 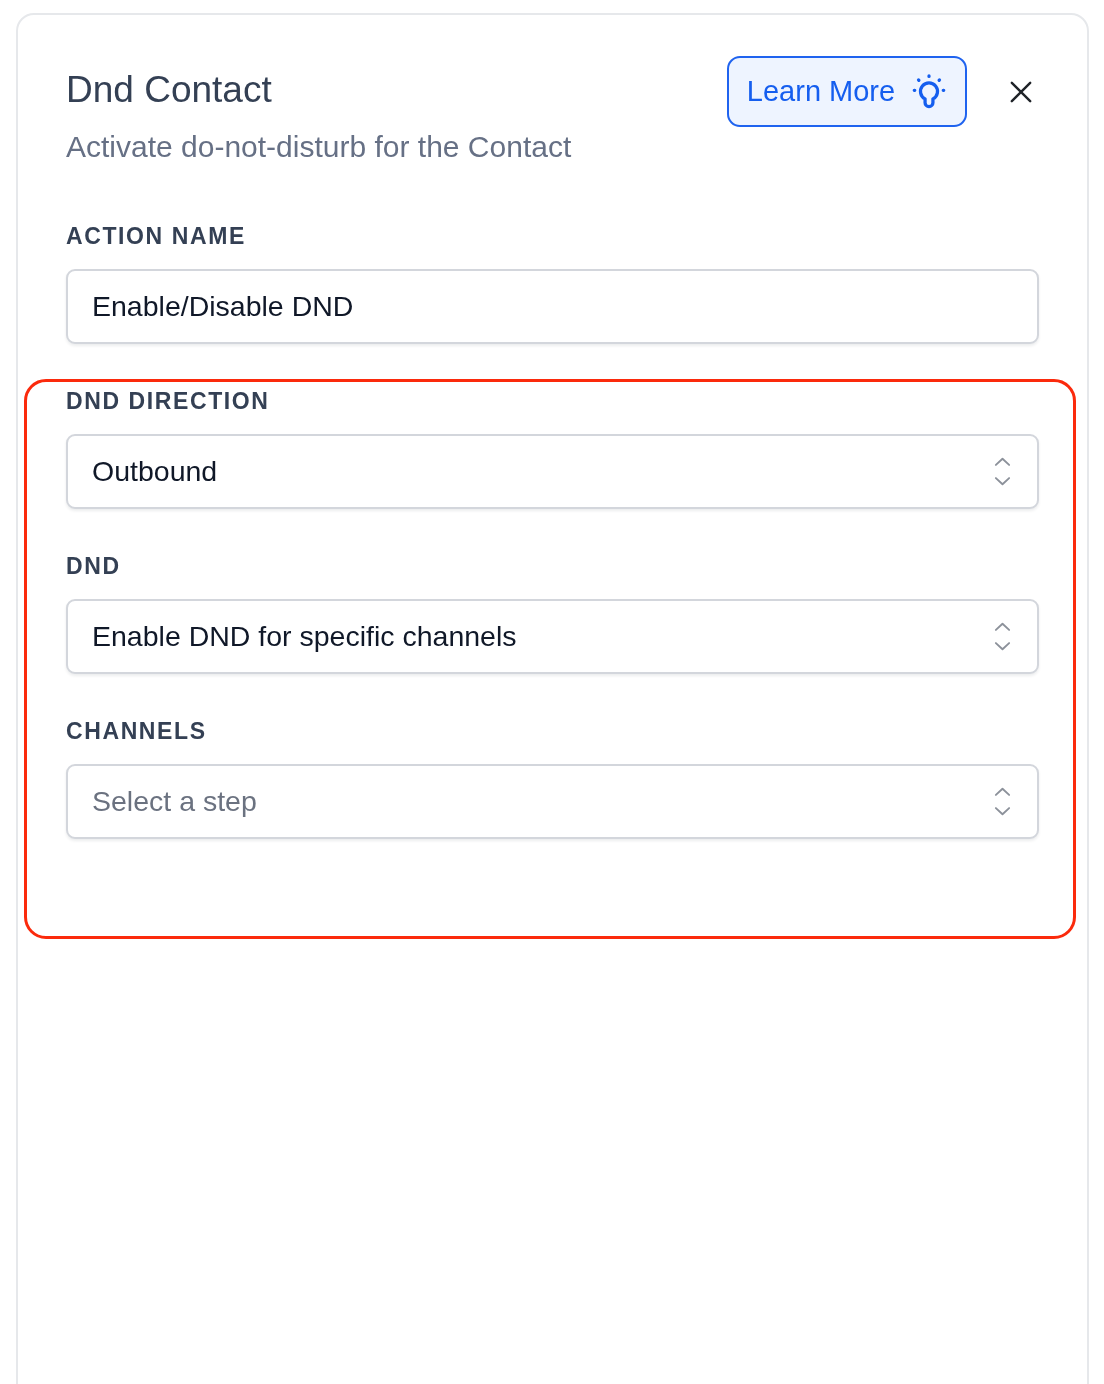 I want to click on field-label: CHANNELS, so click(x=137, y=731).